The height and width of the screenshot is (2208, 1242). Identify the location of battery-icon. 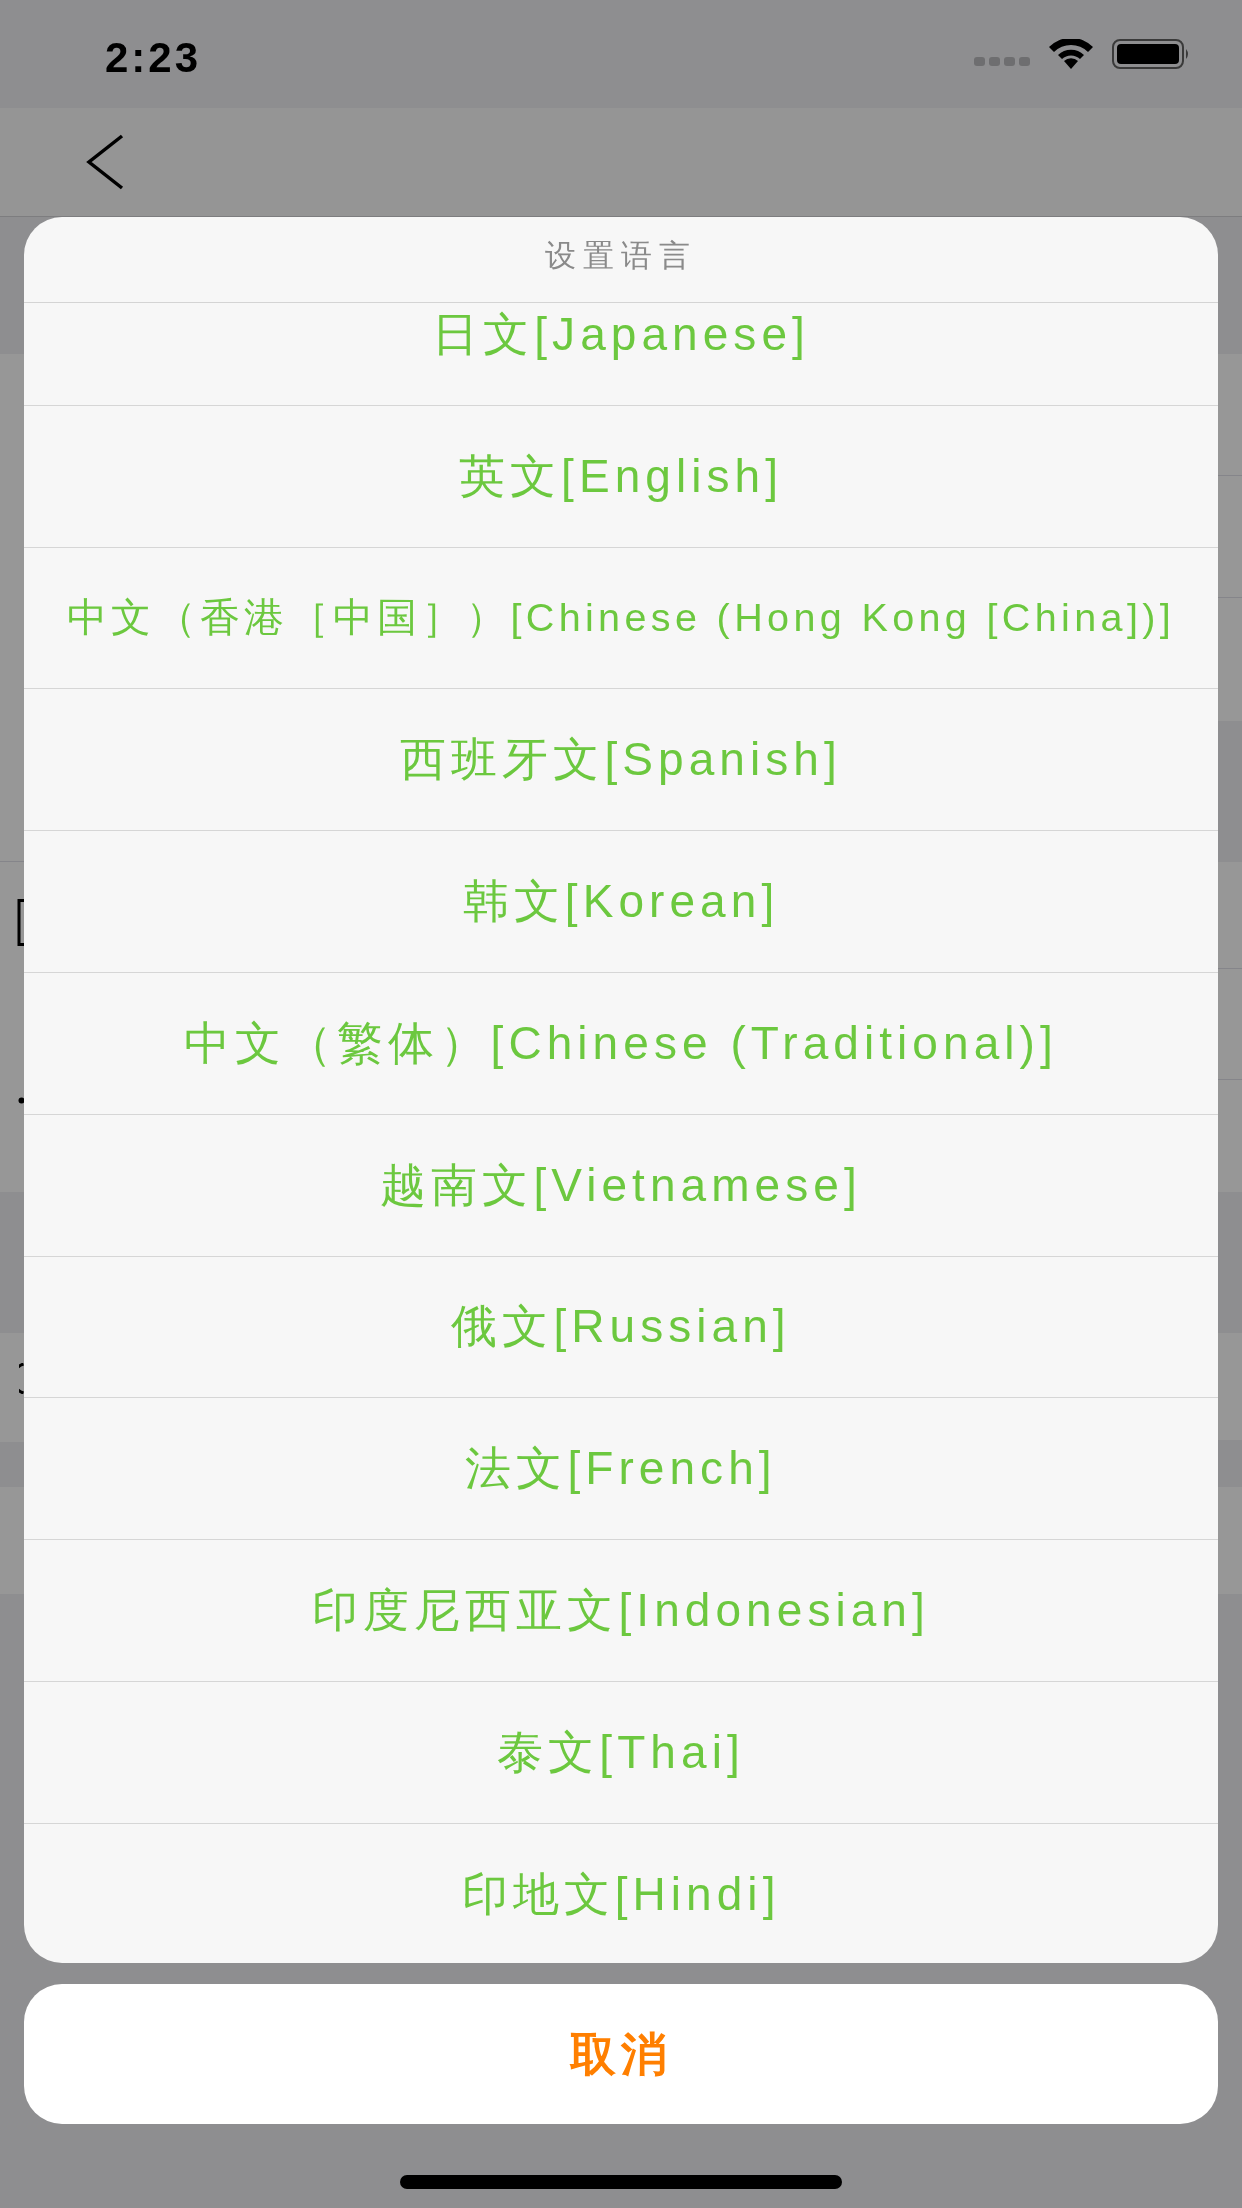
(1151, 54).